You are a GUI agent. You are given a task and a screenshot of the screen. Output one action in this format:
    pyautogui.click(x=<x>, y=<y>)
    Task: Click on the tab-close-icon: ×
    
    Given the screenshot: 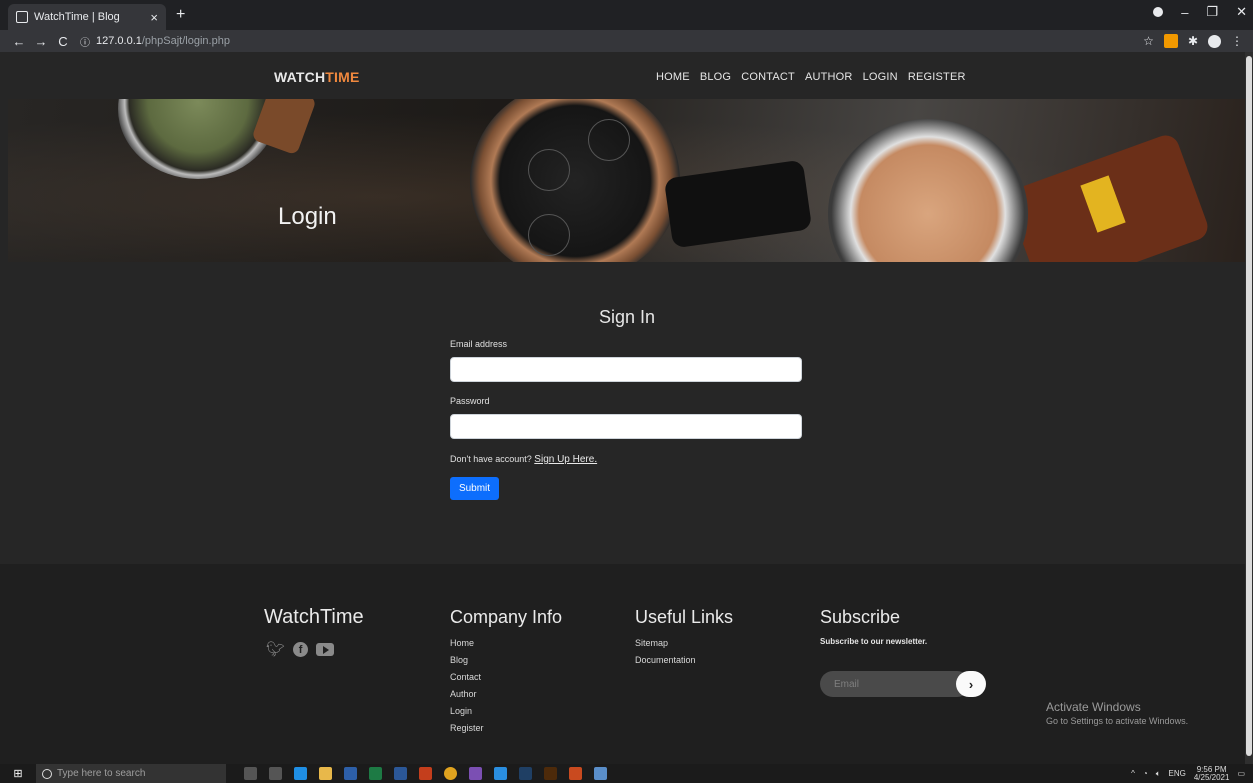 What is the action you would take?
    pyautogui.click(x=154, y=17)
    